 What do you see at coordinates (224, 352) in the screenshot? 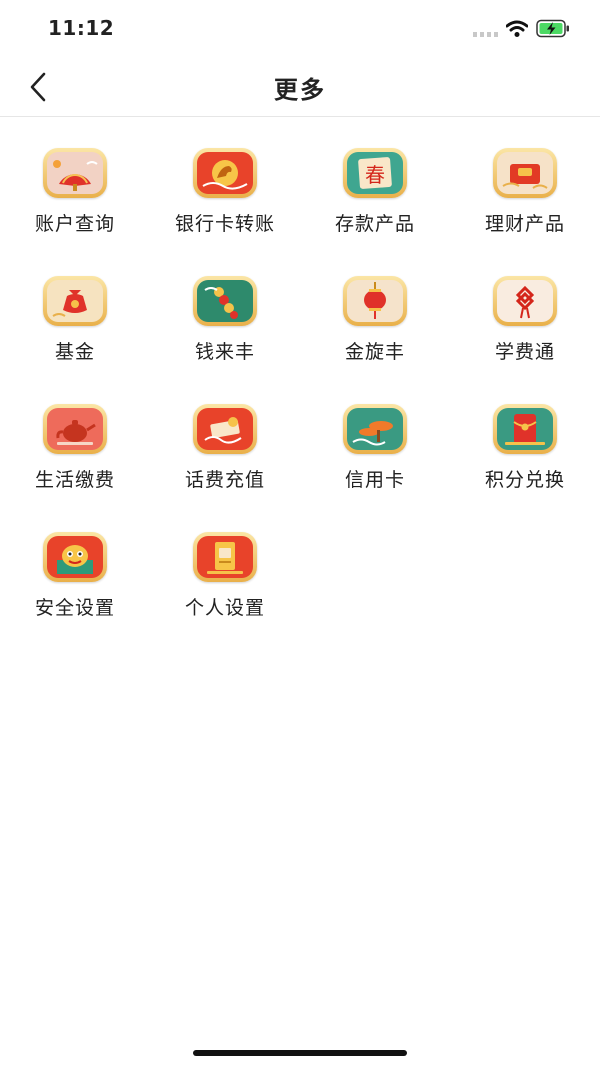
I see `item-label: 钱来丰` at bounding box center [224, 352].